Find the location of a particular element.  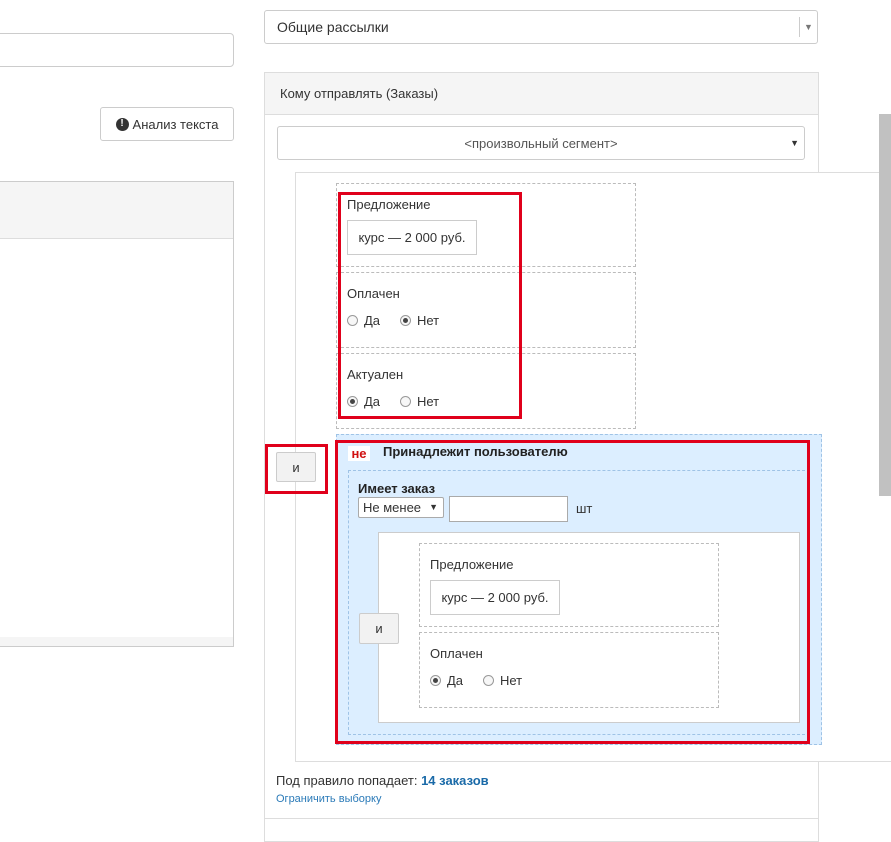

result-count: 14 заказов is located at coordinates (455, 780).